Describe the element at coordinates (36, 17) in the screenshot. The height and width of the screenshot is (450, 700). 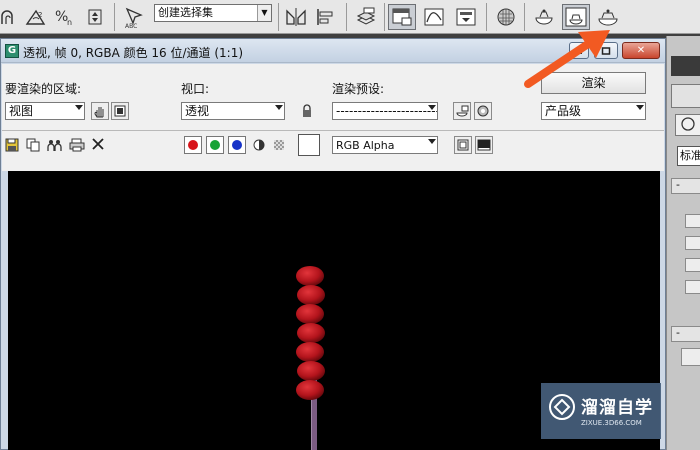
I see `snaps-toggle-icon: 2` at that location.